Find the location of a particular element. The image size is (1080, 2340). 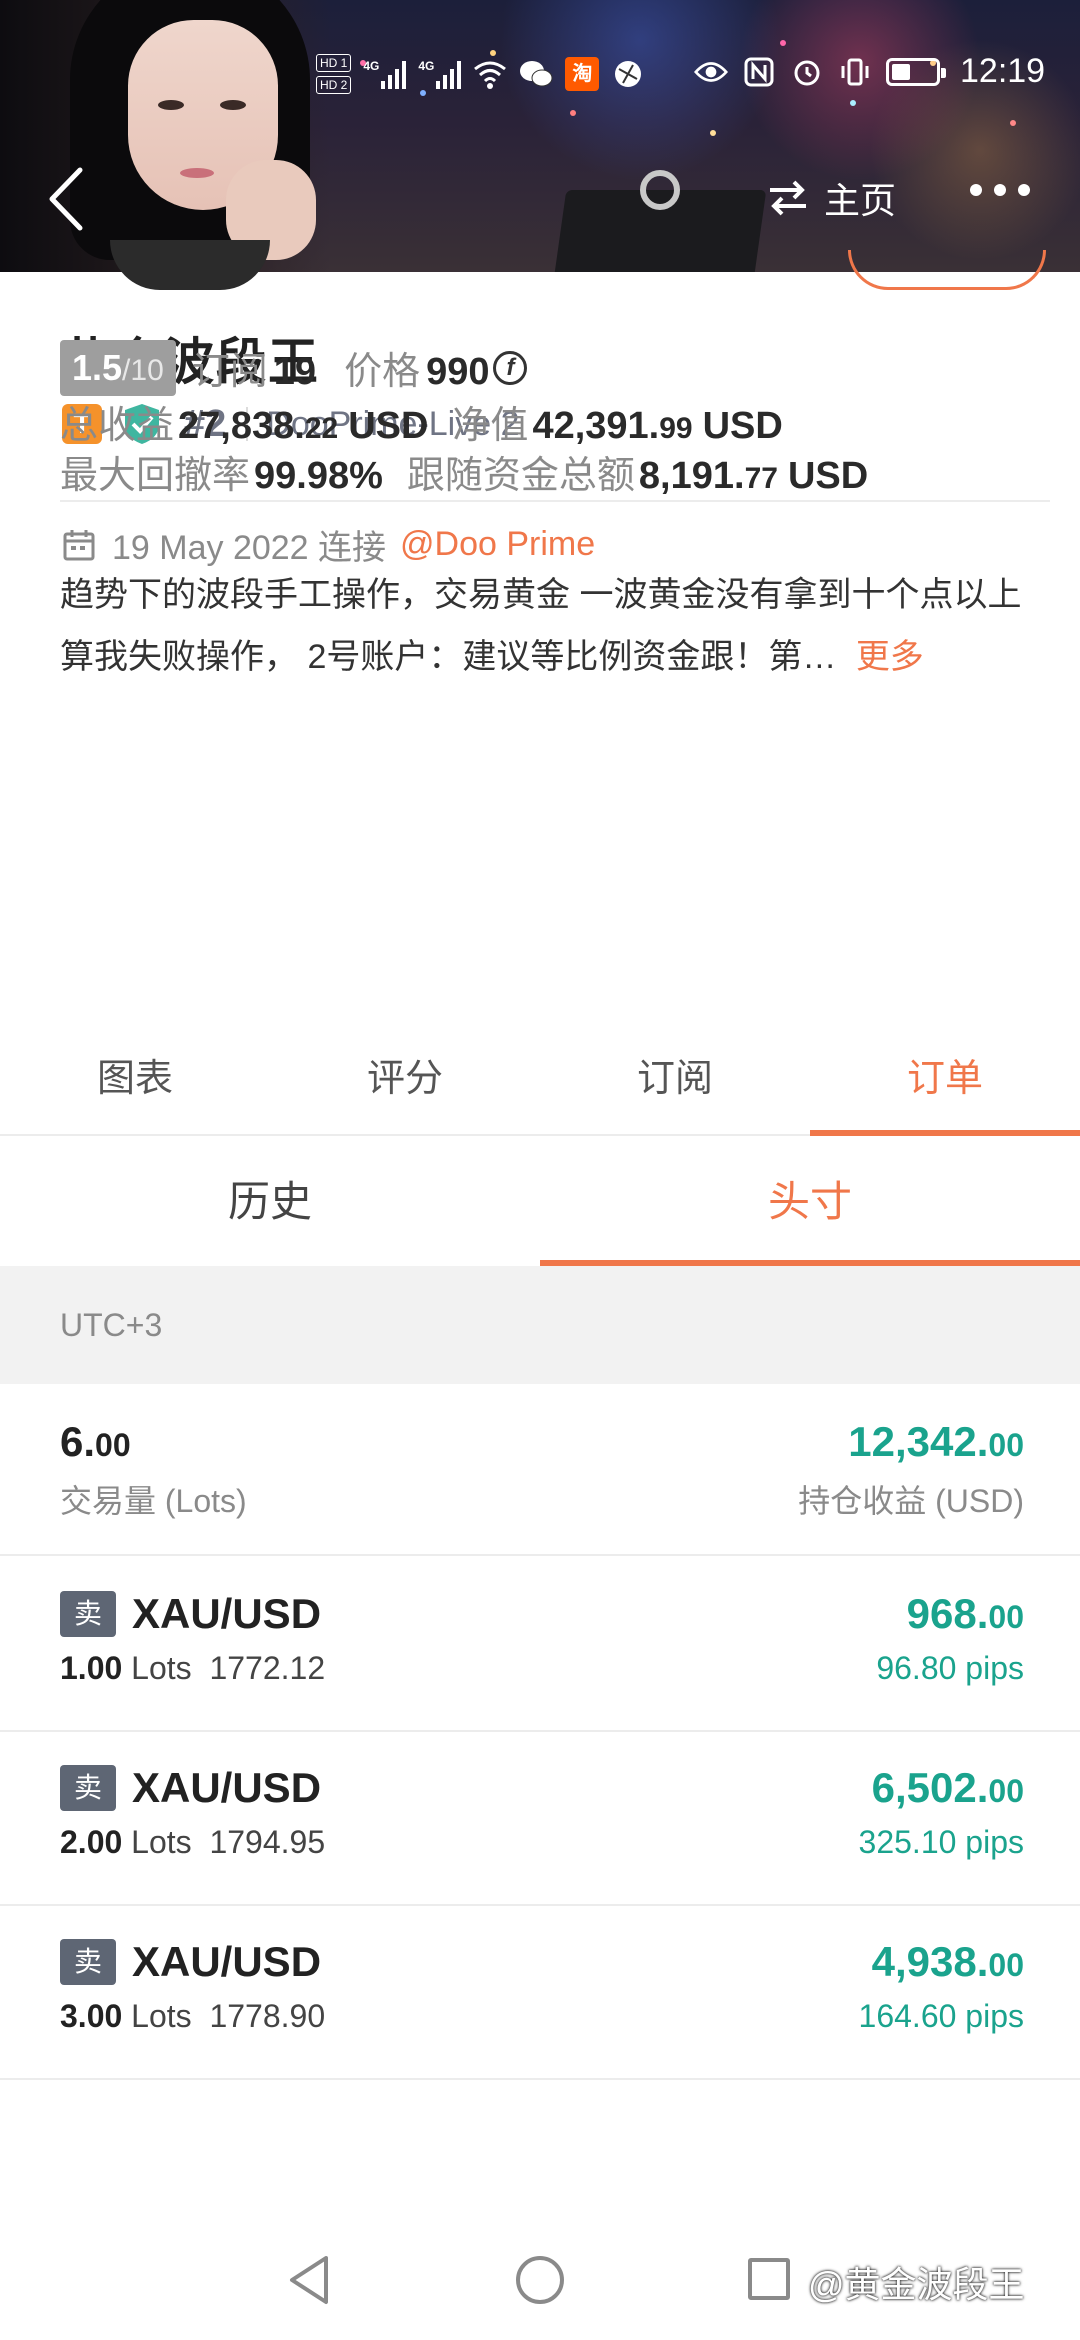

status-bar: HD 1 HD 2 4G 4G 淘 12:19 is located at coordinates (540, 79).